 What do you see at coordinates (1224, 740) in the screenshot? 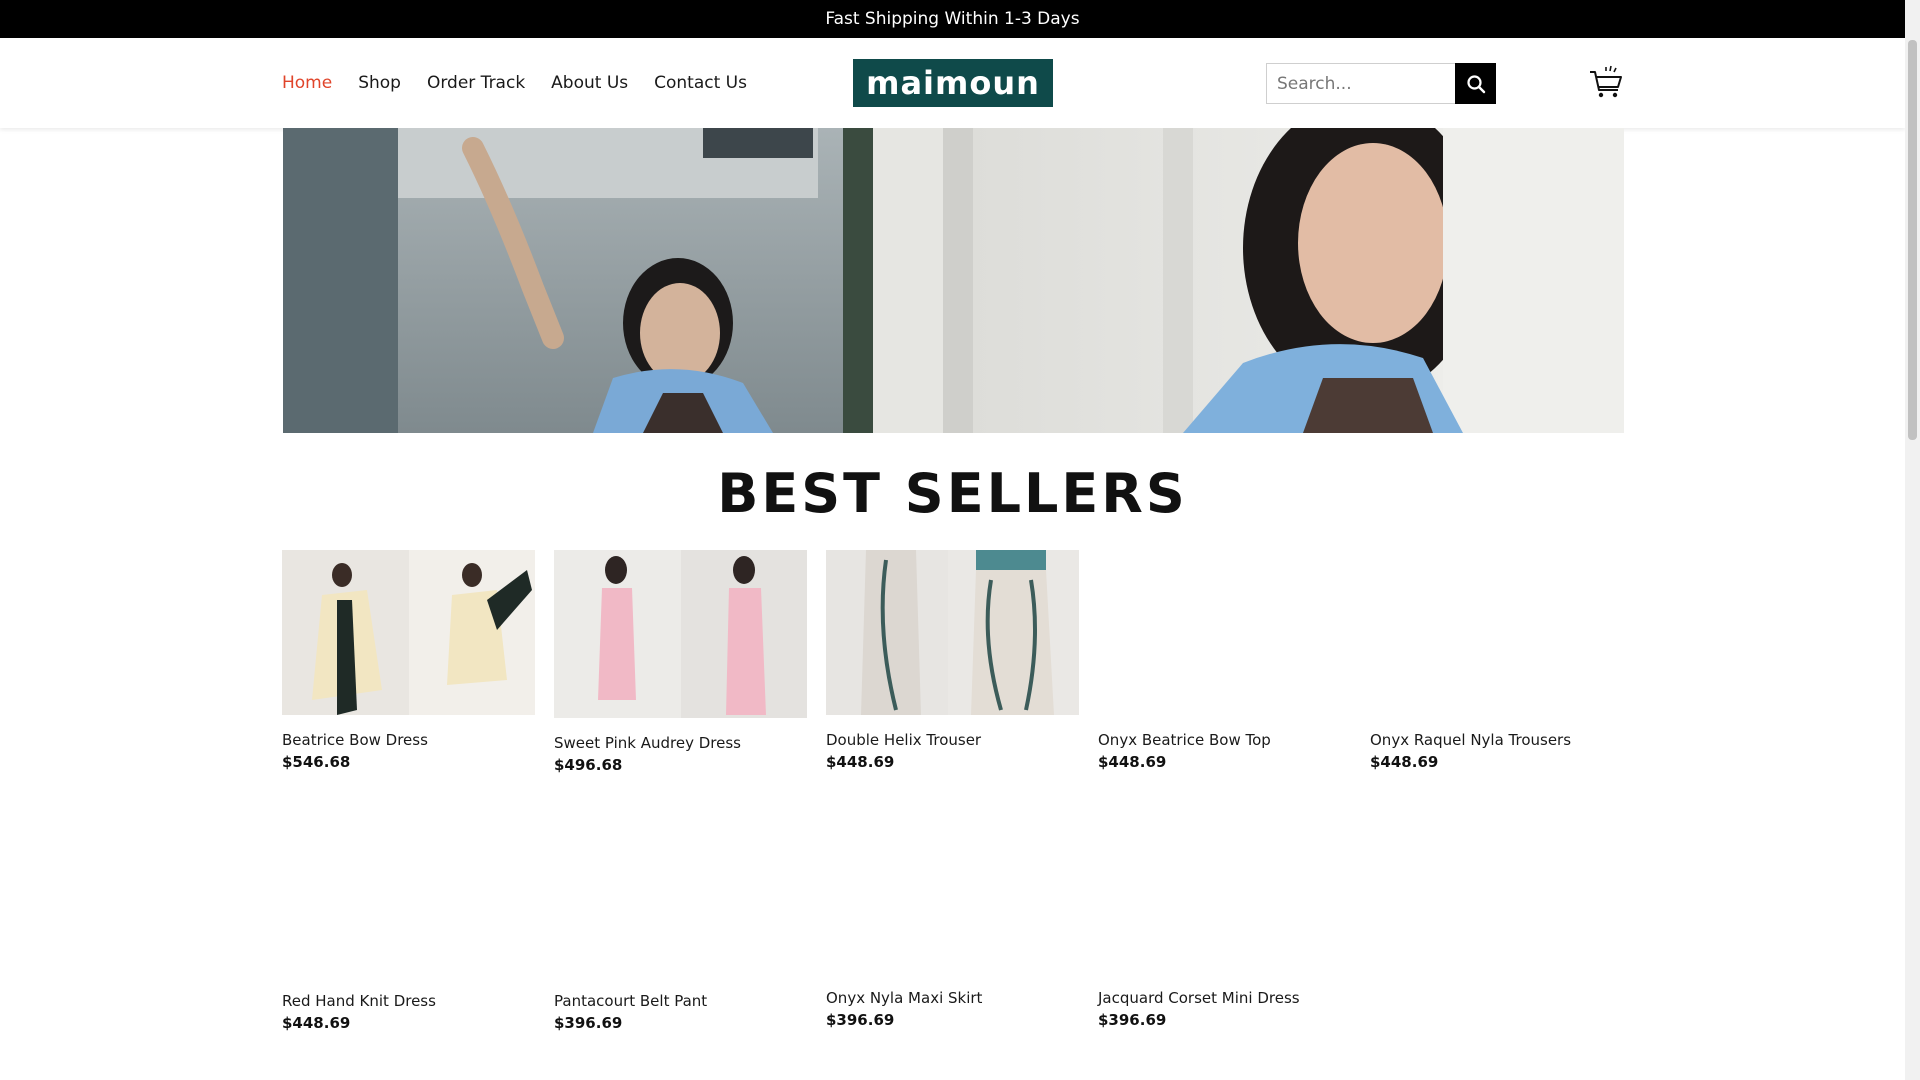
I see `product-name: Onyx Beatrice Bow Top` at bounding box center [1224, 740].